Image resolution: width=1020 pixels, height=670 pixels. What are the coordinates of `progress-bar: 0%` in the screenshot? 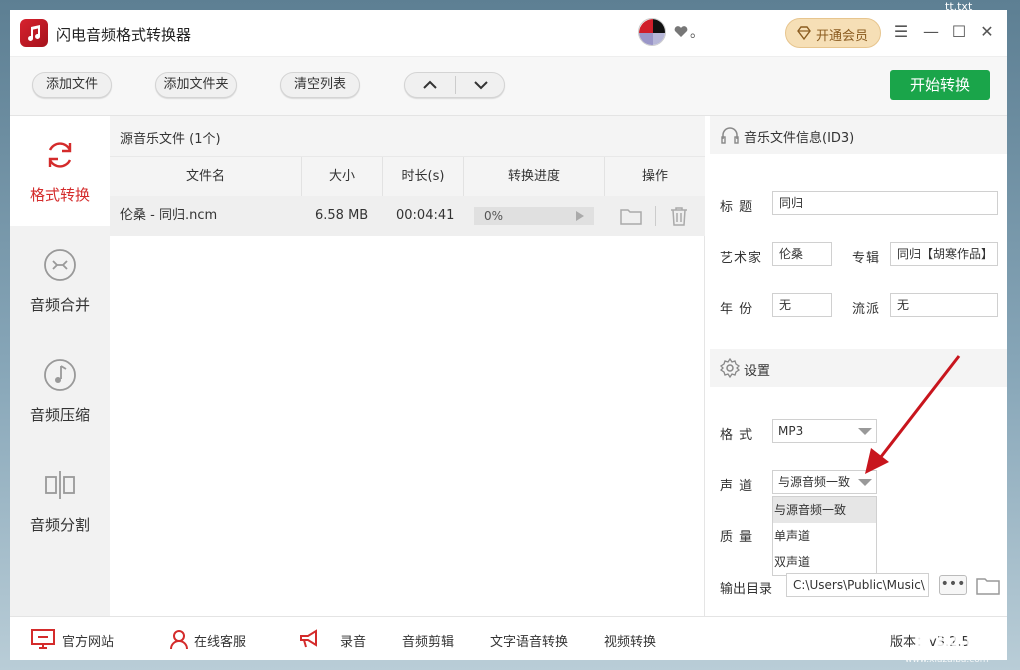 It's located at (534, 216).